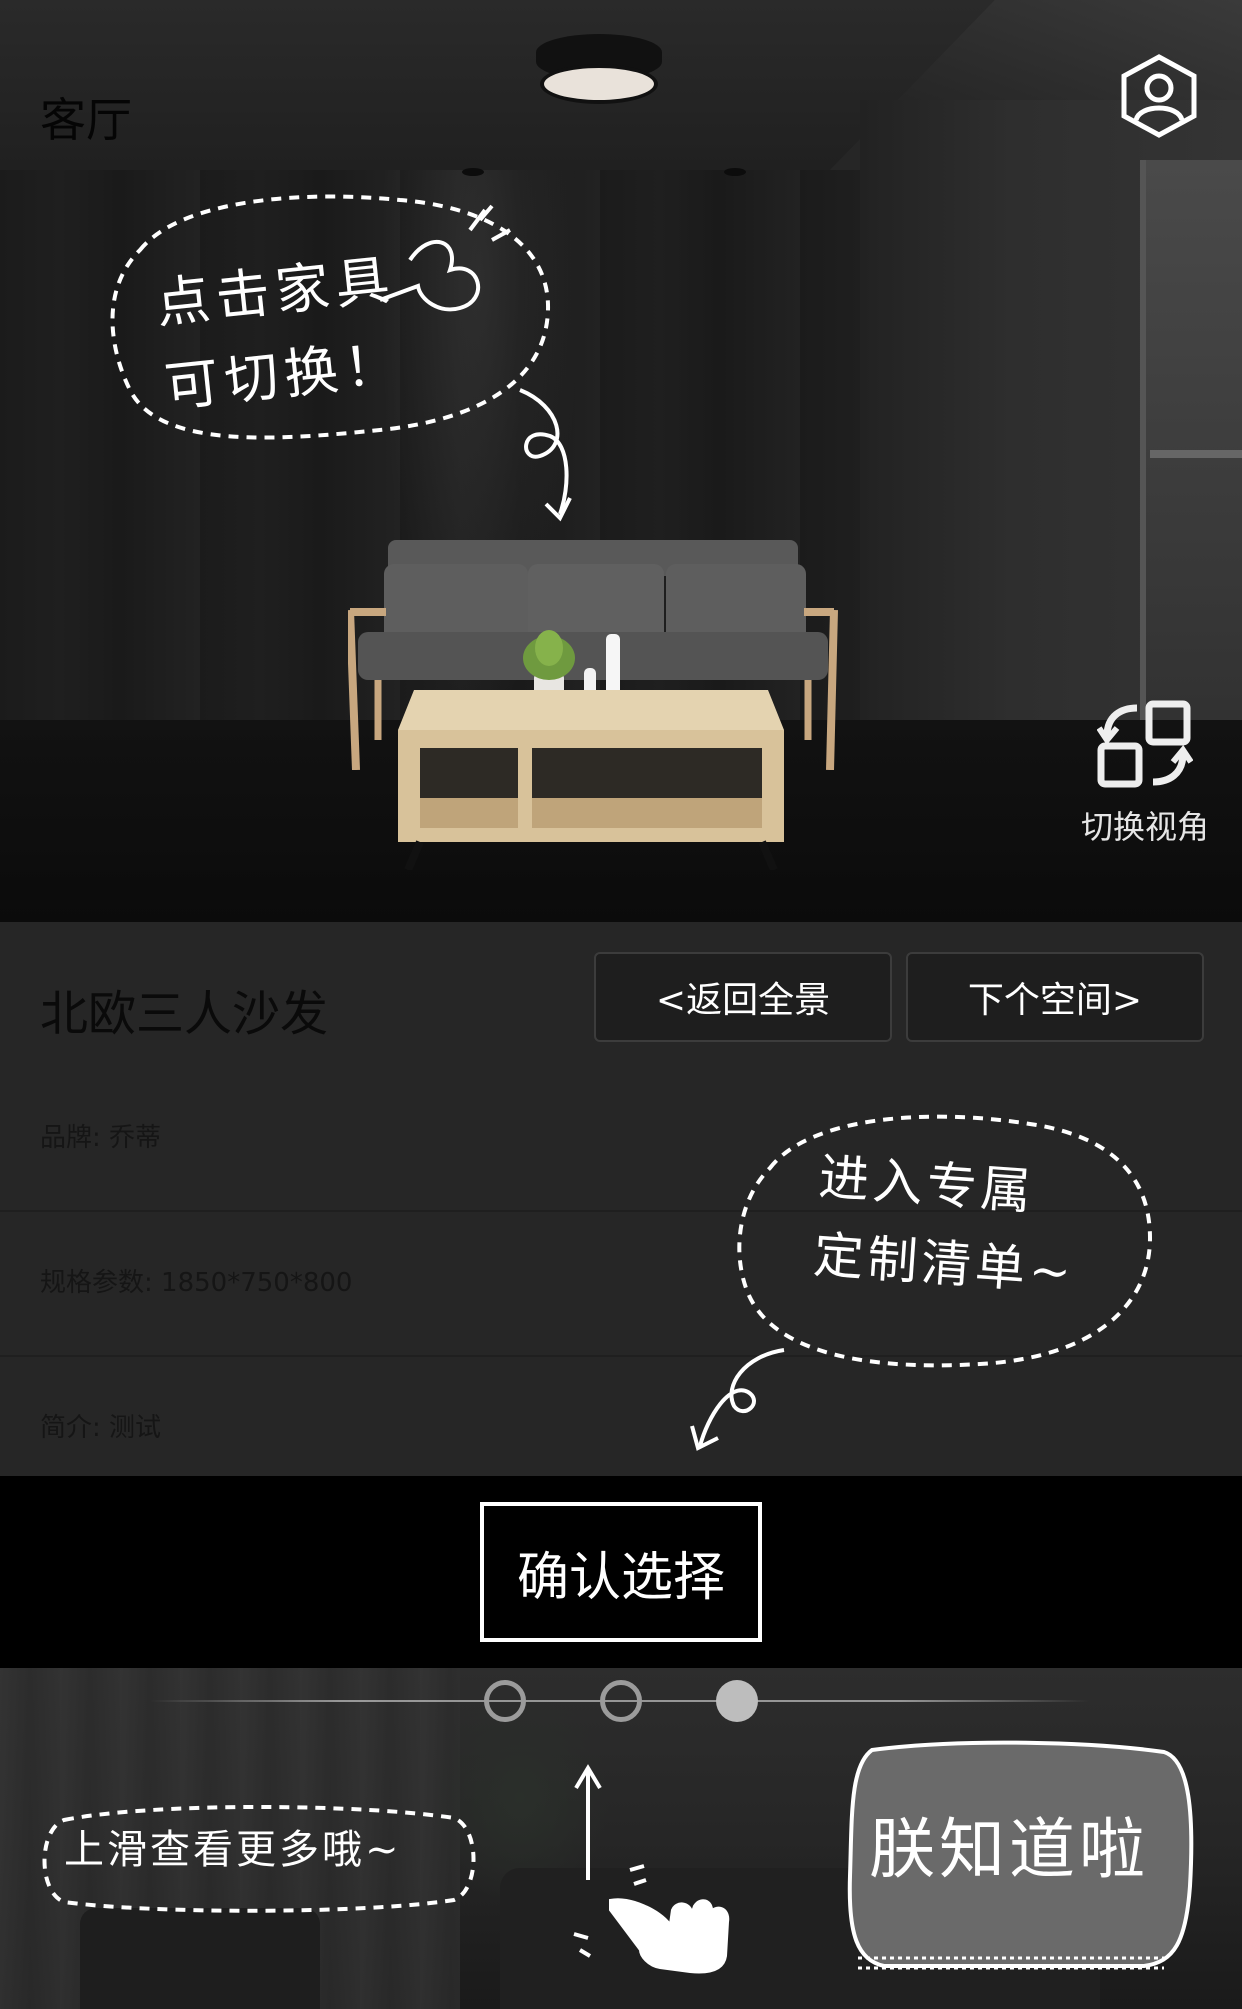 The image size is (1242, 2009). What do you see at coordinates (599, 70) in the screenshot?
I see `ceiling-lamp` at bounding box center [599, 70].